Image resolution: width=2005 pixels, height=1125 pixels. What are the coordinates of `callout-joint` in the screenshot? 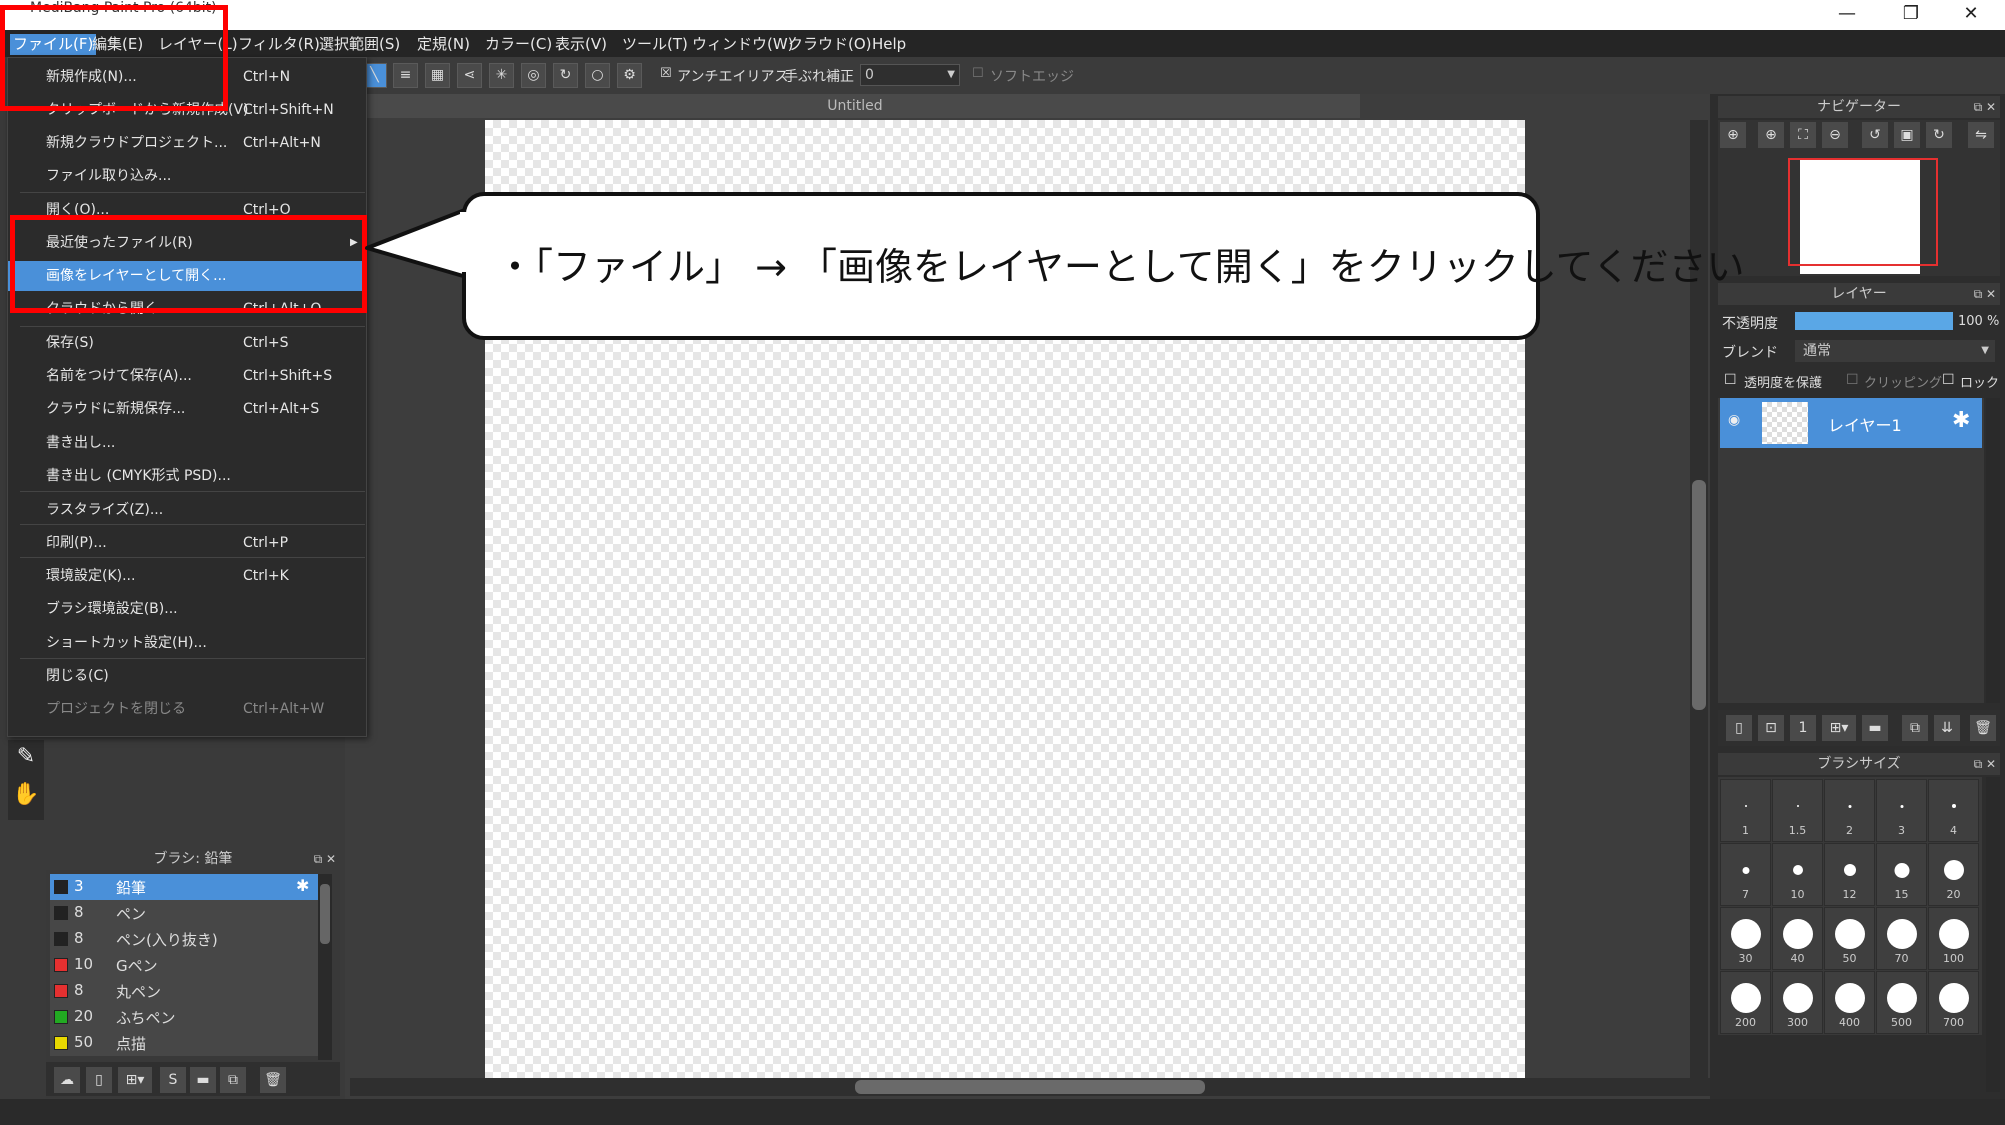 It's located at (466, 242).